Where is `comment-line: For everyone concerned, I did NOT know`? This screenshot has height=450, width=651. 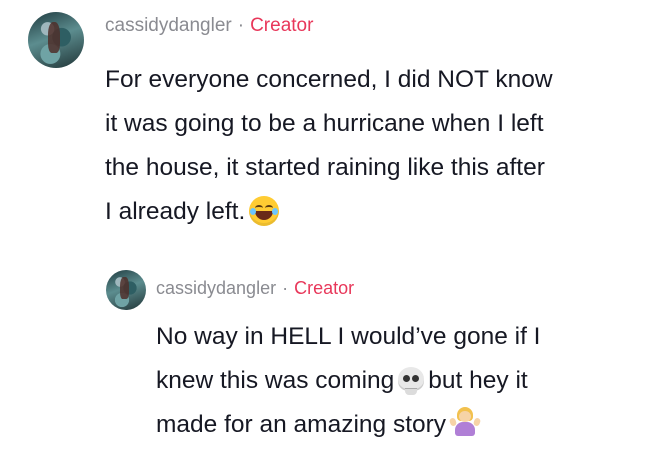 comment-line: For everyone concerned, I did NOT know is located at coordinates (329, 79).